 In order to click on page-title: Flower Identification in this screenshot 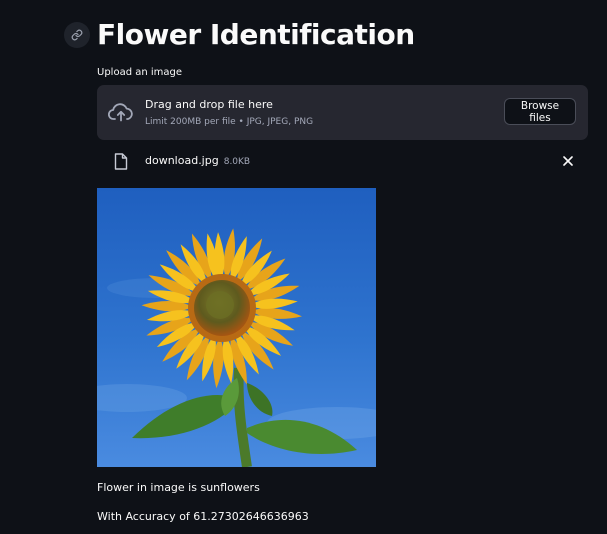, I will do `click(256, 34)`.